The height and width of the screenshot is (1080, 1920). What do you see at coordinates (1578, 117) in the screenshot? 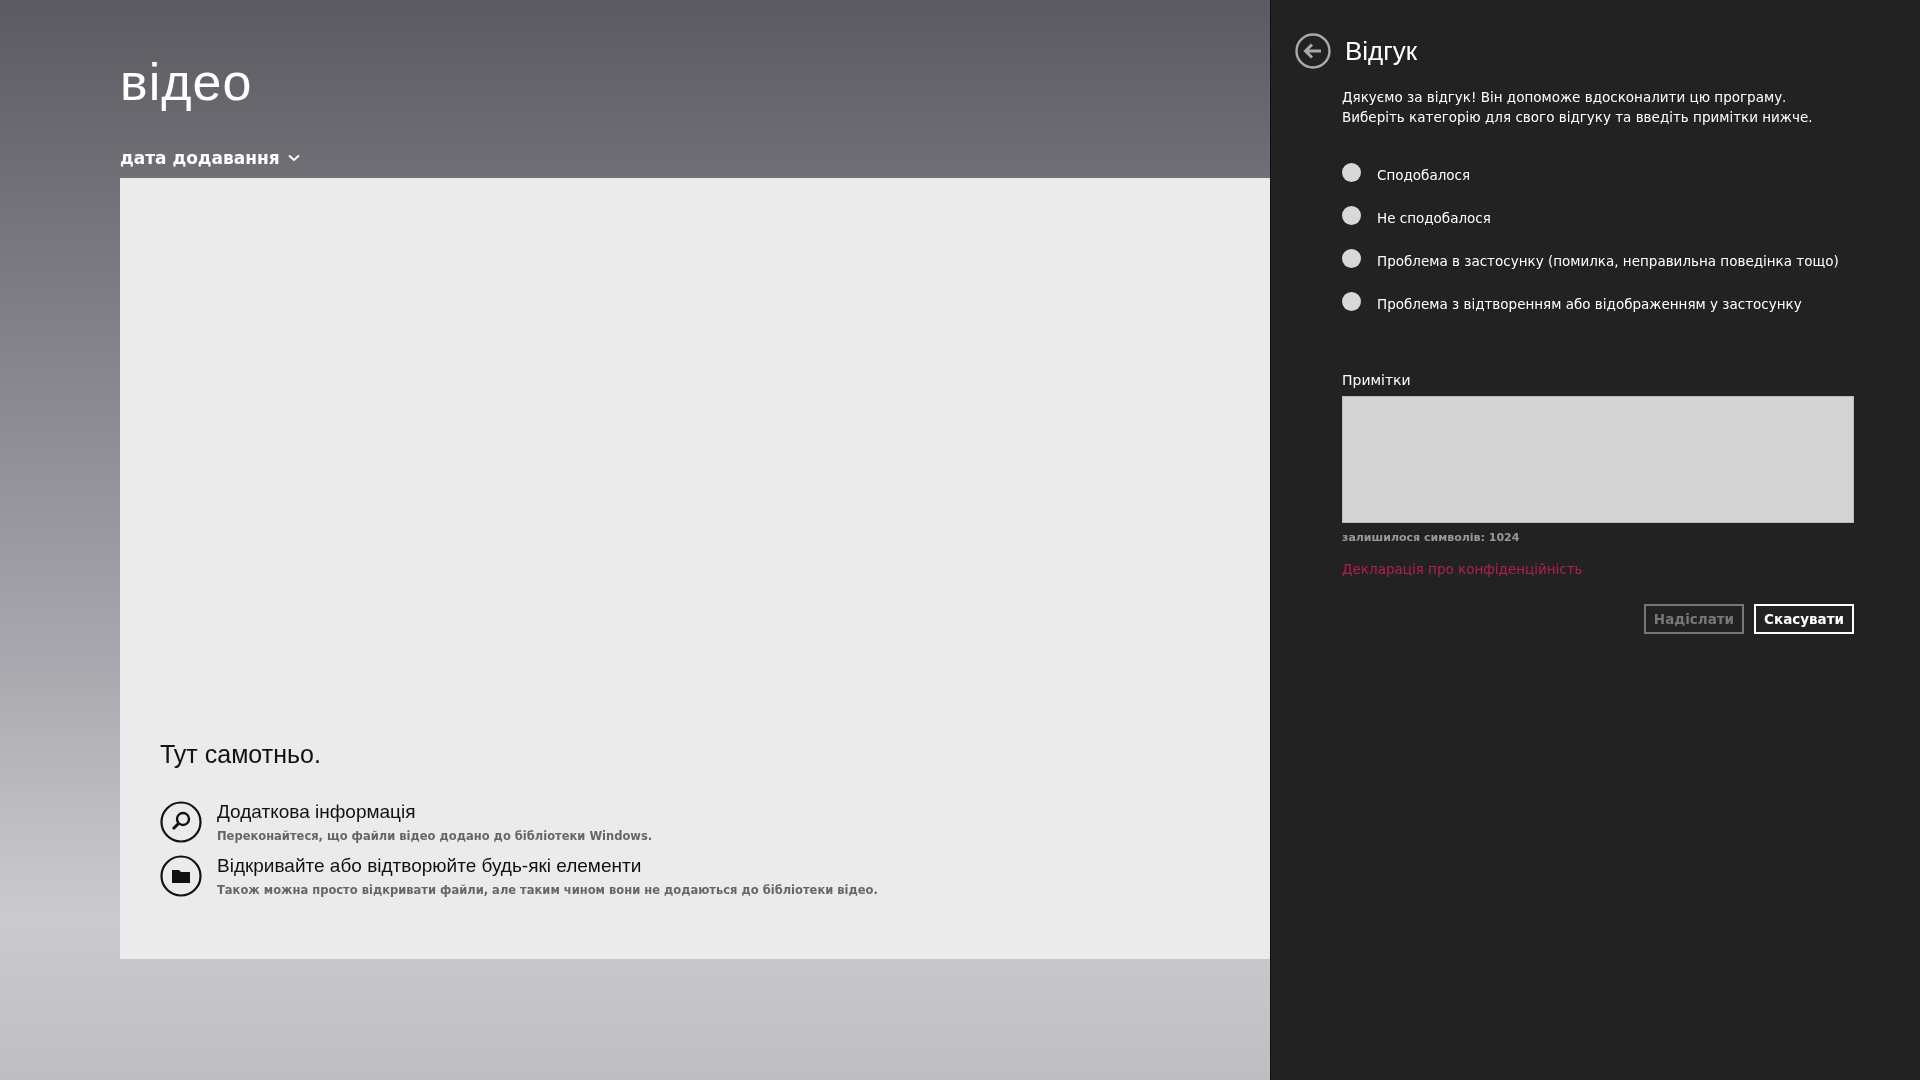
I see `intro-text: Виберіть категорію для свого відгуку та введіть примітки нижче.` at bounding box center [1578, 117].